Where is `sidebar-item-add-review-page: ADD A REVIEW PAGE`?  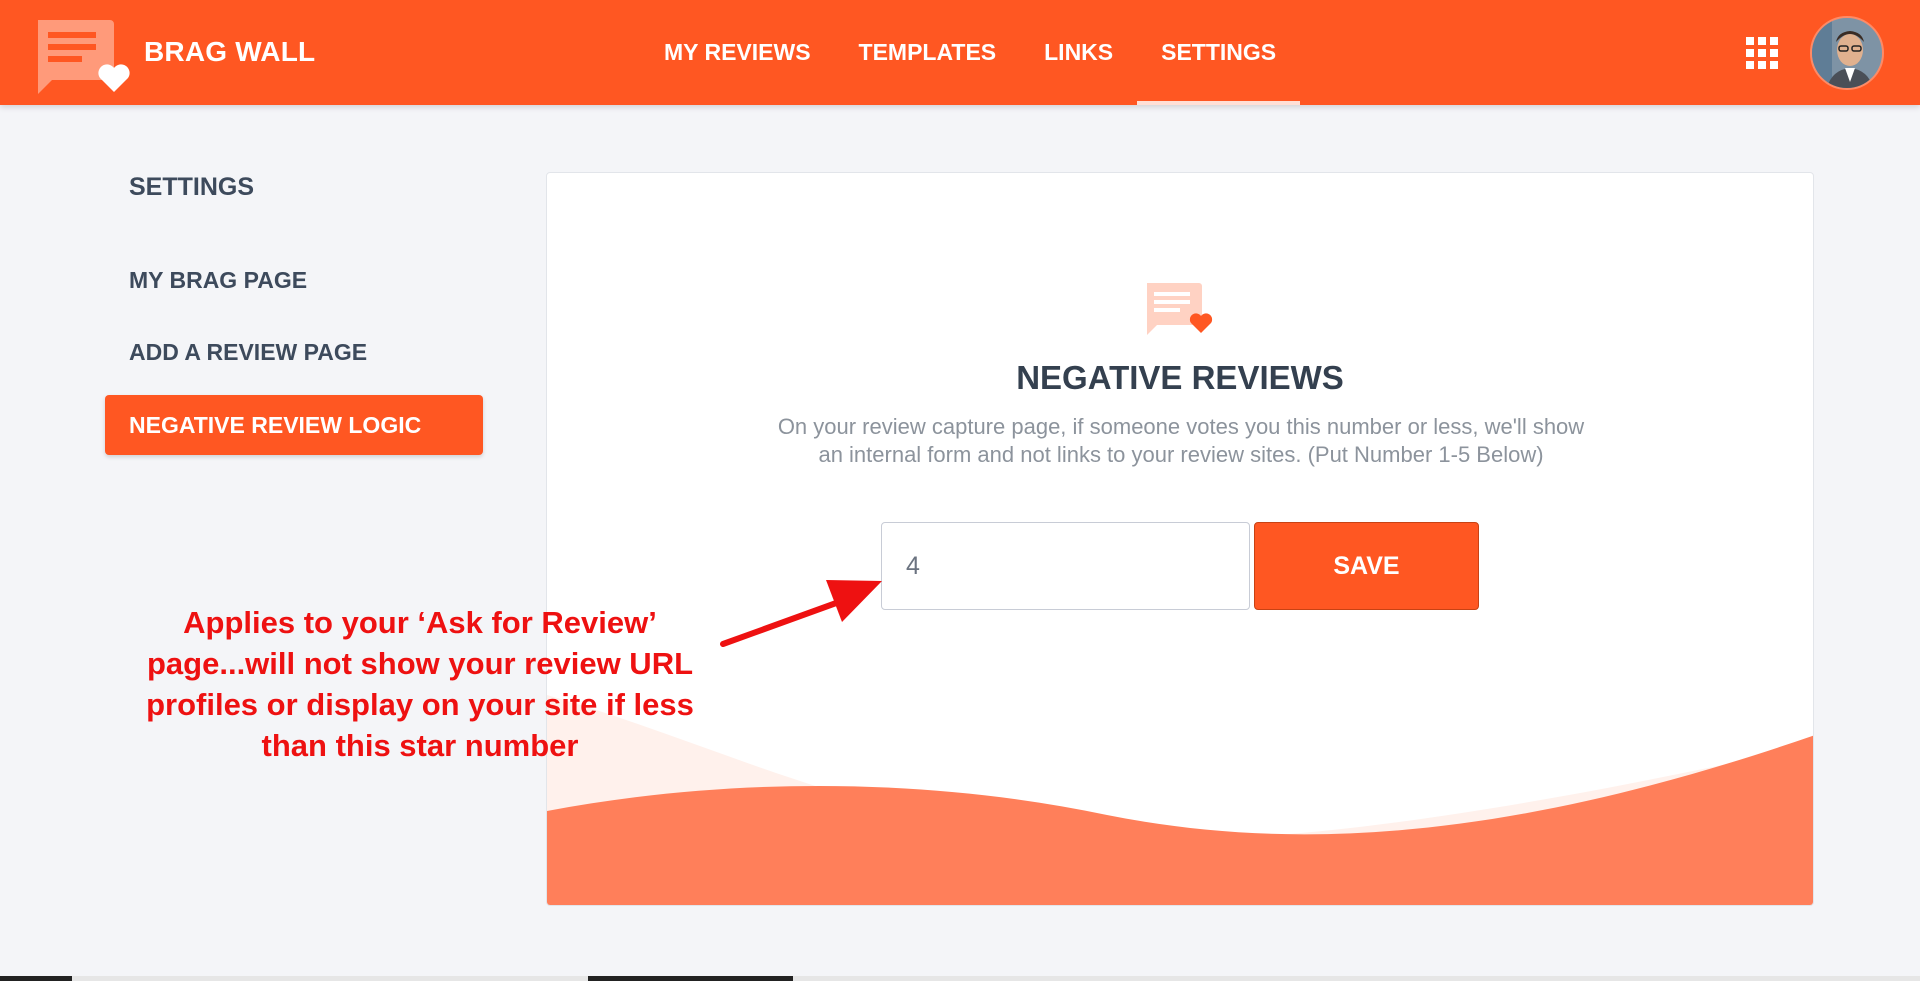 sidebar-item-add-review-page: ADD A REVIEW PAGE is located at coordinates (294, 352).